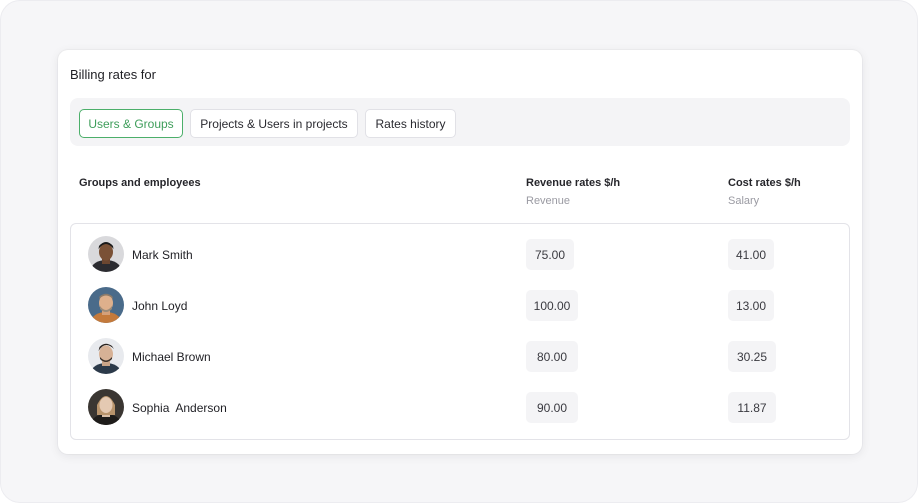 The width and height of the screenshot is (918, 503). Describe the element at coordinates (744, 201) in the screenshot. I see `column-subheader-cost: Salary` at that location.